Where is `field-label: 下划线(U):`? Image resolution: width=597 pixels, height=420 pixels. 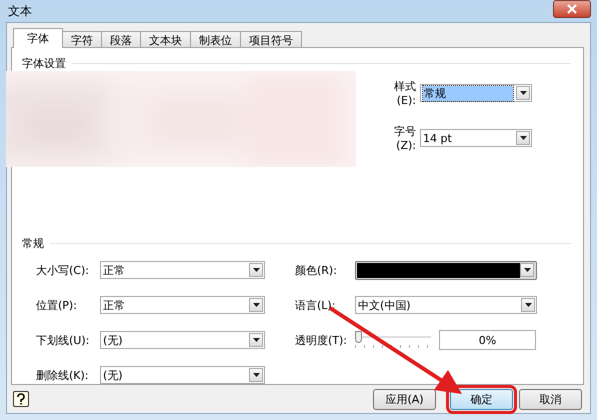
field-label: 下划线(U): is located at coordinates (63, 340).